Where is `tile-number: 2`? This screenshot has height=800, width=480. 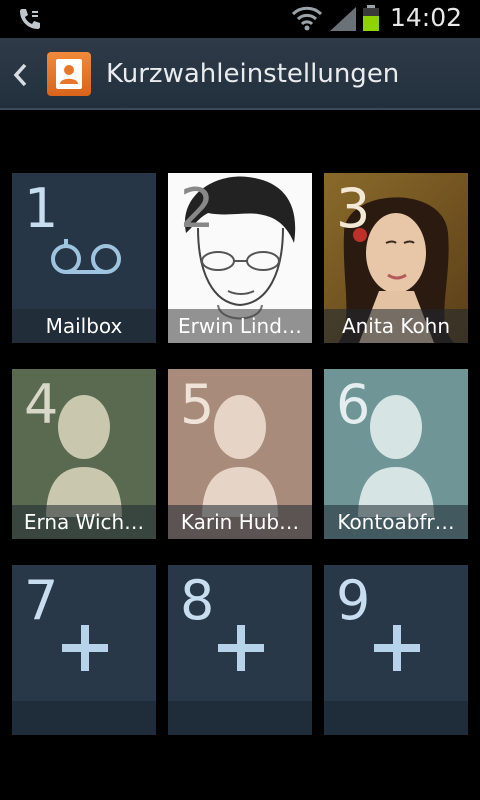
tile-number: 2 is located at coordinates (197, 208).